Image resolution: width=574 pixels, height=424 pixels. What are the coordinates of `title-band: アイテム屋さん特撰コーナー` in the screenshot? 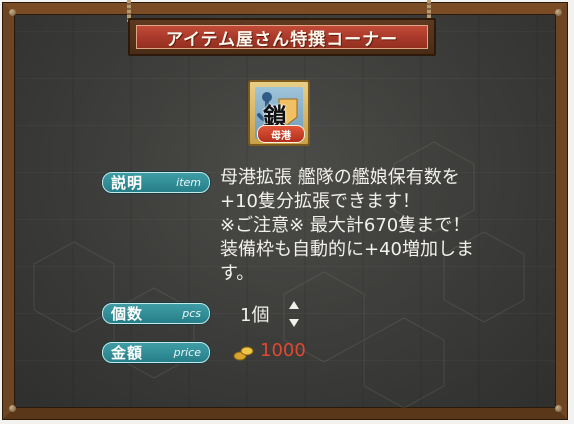 It's located at (282, 37).